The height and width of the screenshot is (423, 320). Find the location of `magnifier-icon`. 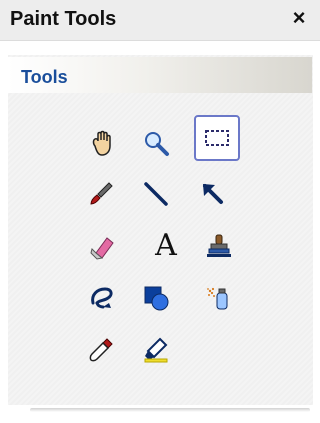

magnifier-icon is located at coordinates (156, 143).